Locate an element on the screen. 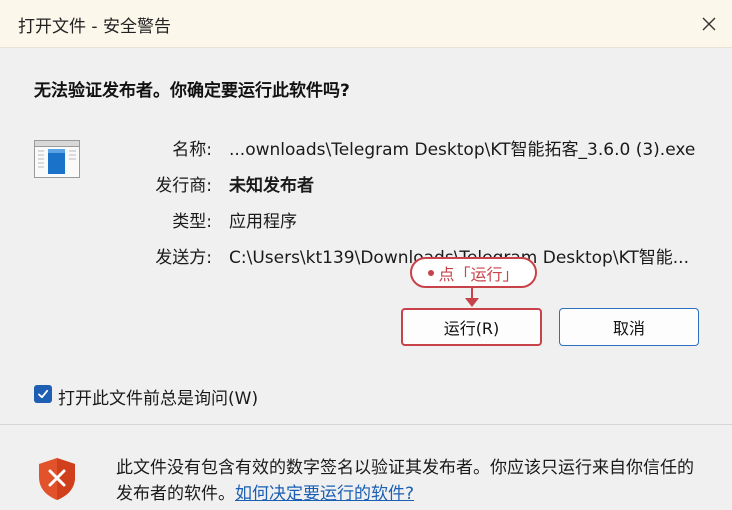 This screenshot has height=510, width=732. checkmark-icon is located at coordinates (43, 394).